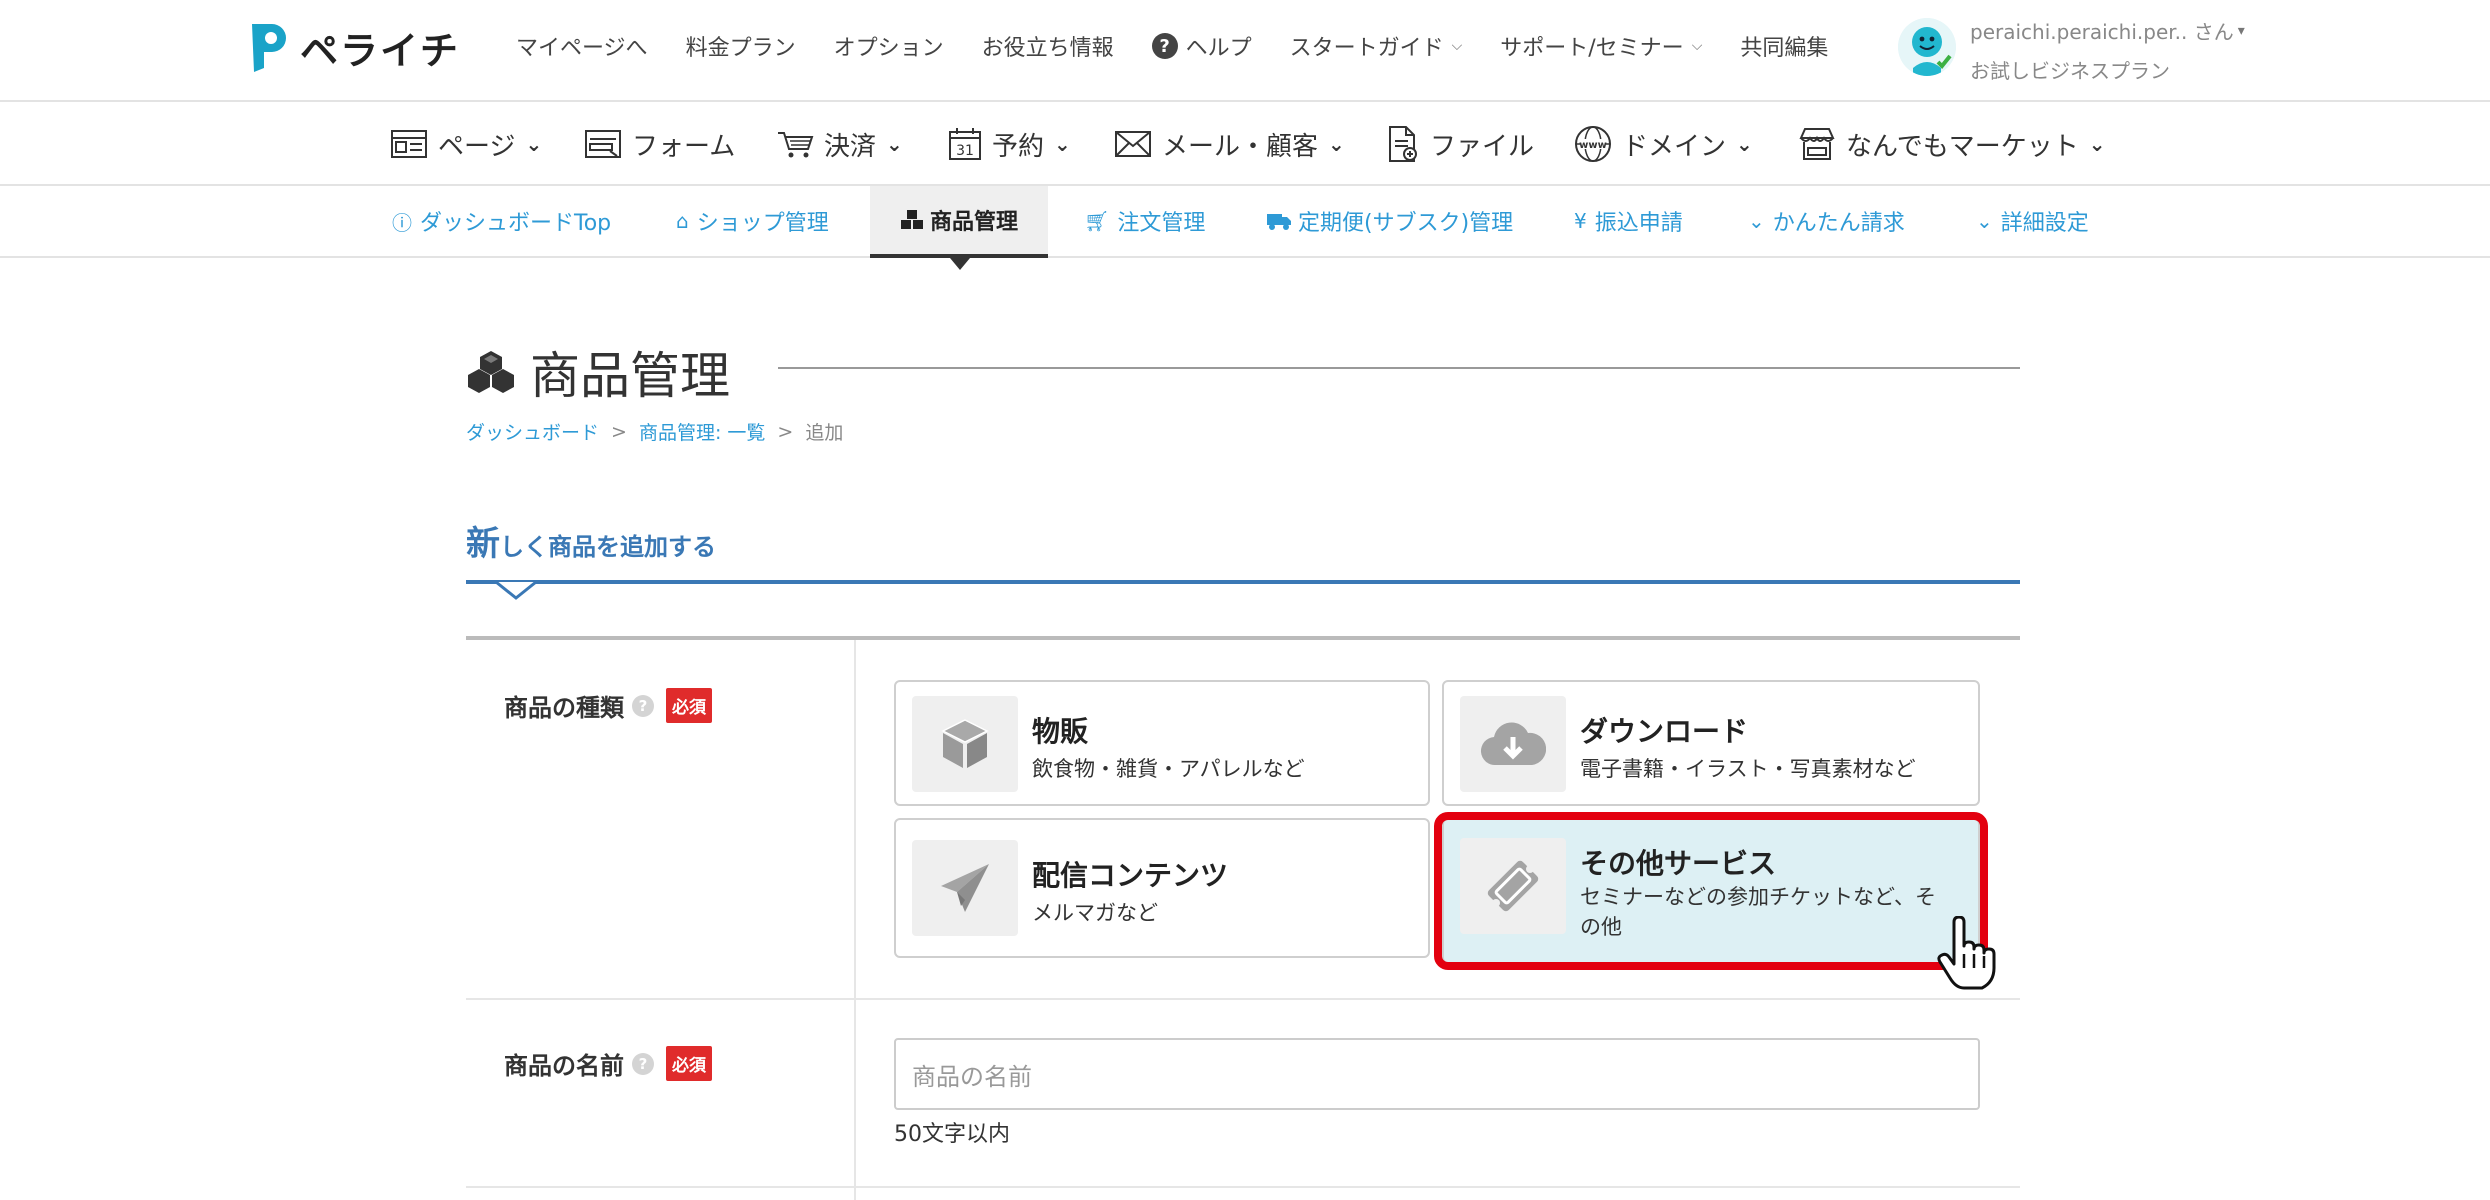 This screenshot has height=1200, width=2490. I want to click on cart-icon: 🛒︎, so click(1097, 221).